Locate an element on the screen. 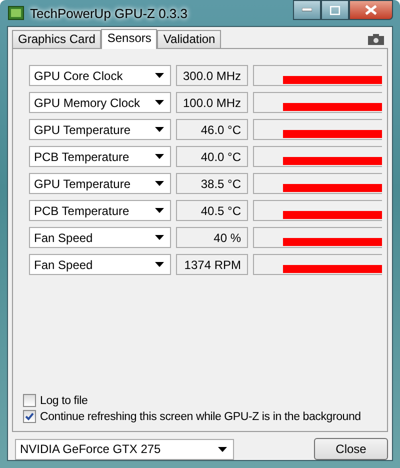 This screenshot has height=468, width=400. tab: Graphics Card is located at coordinates (57, 39).